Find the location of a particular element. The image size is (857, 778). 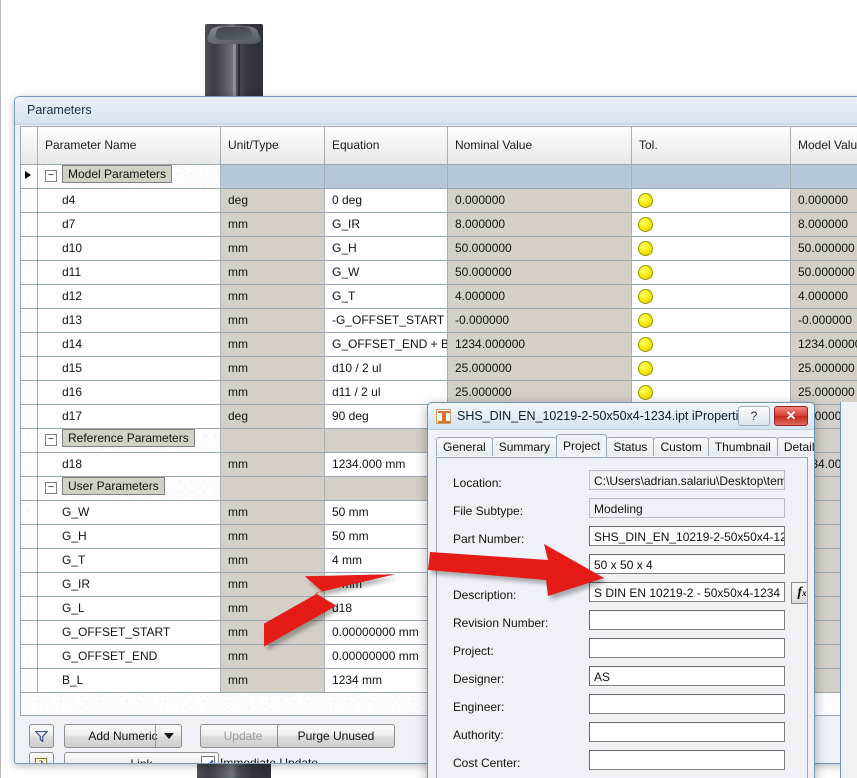

cell-name: d13 is located at coordinates (129, 320).